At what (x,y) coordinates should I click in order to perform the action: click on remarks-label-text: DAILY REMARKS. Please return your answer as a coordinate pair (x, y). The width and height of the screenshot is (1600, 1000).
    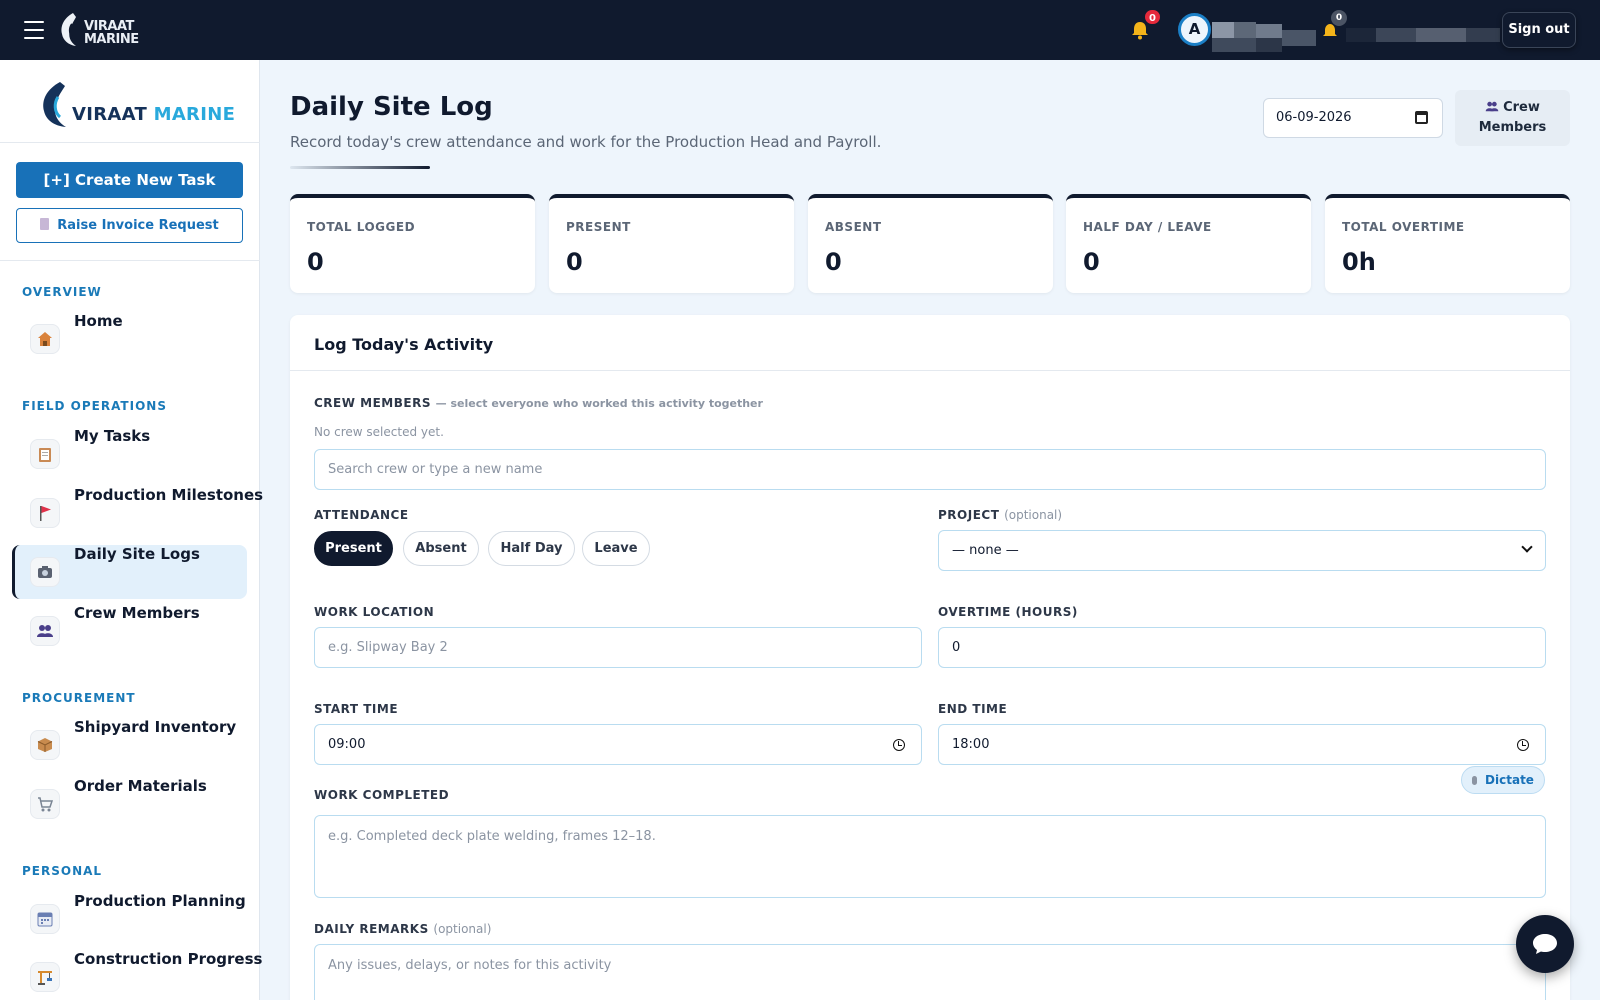
    Looking at the image, I should click on (371, 929).